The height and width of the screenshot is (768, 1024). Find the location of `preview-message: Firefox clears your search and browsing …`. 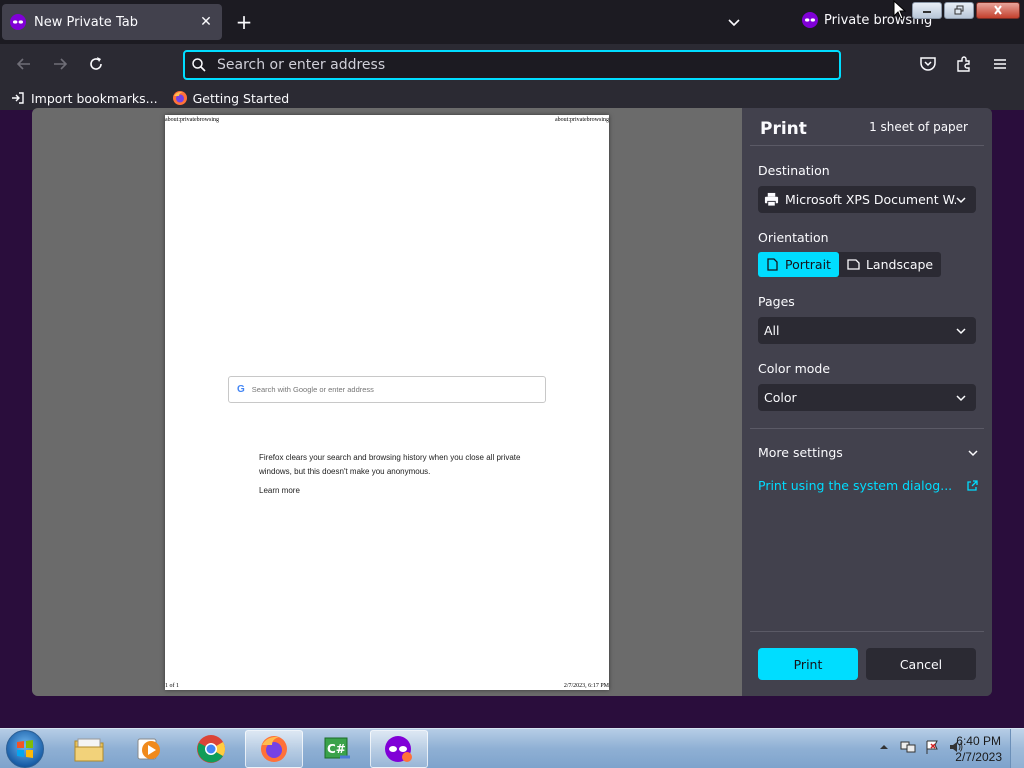

preview-message: Firefox clears your search and browsing … is located at coordinates (390, 464).